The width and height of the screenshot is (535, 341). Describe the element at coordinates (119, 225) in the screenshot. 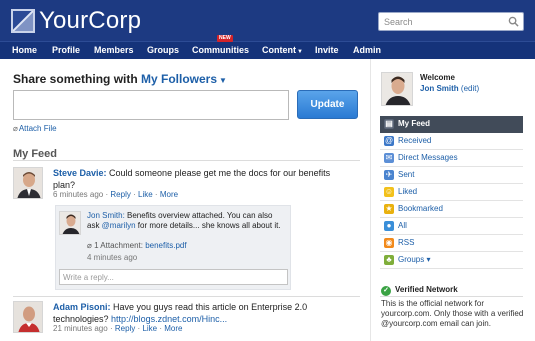

I see `mention-link: @marilyn` at that location.